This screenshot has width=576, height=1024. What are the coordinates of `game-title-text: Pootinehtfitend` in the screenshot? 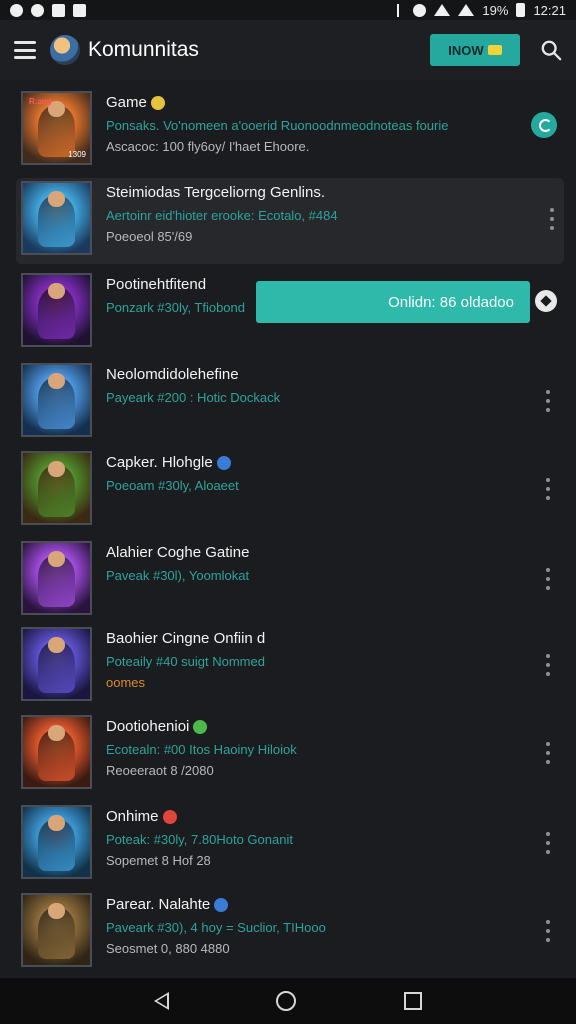 It's located at (156, 284).